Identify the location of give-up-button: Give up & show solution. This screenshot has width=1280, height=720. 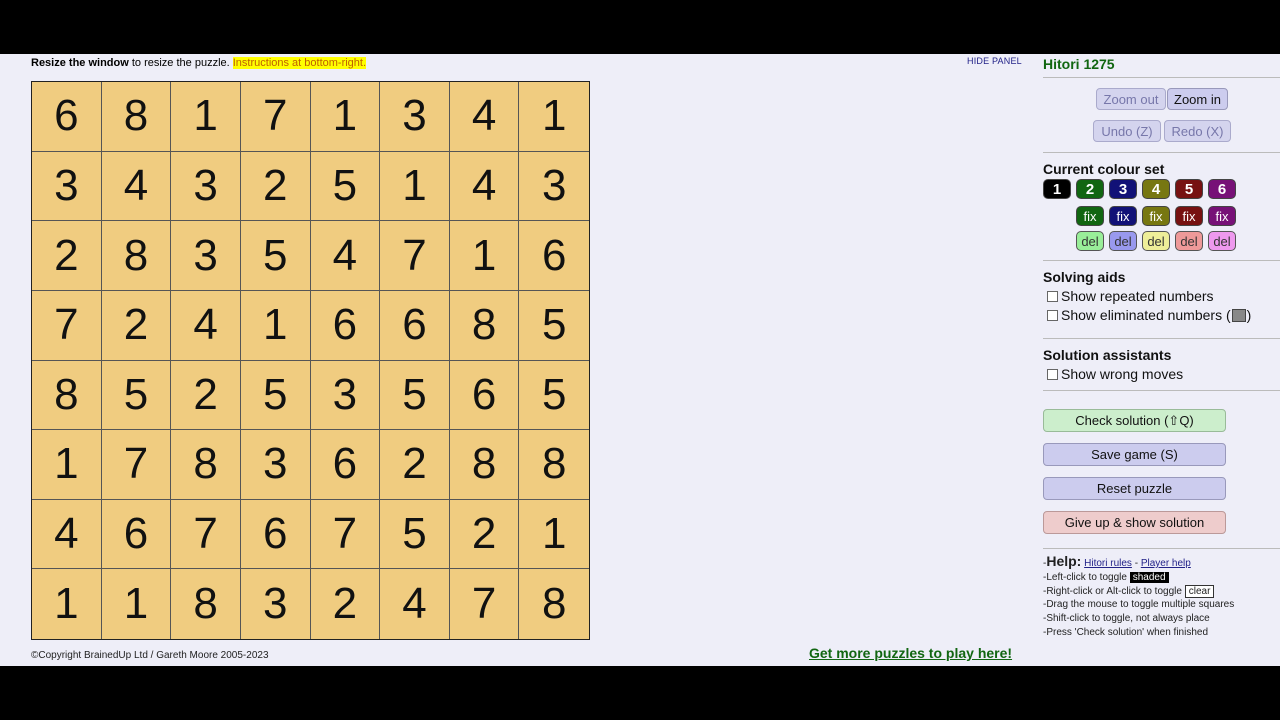
(1134, 522).